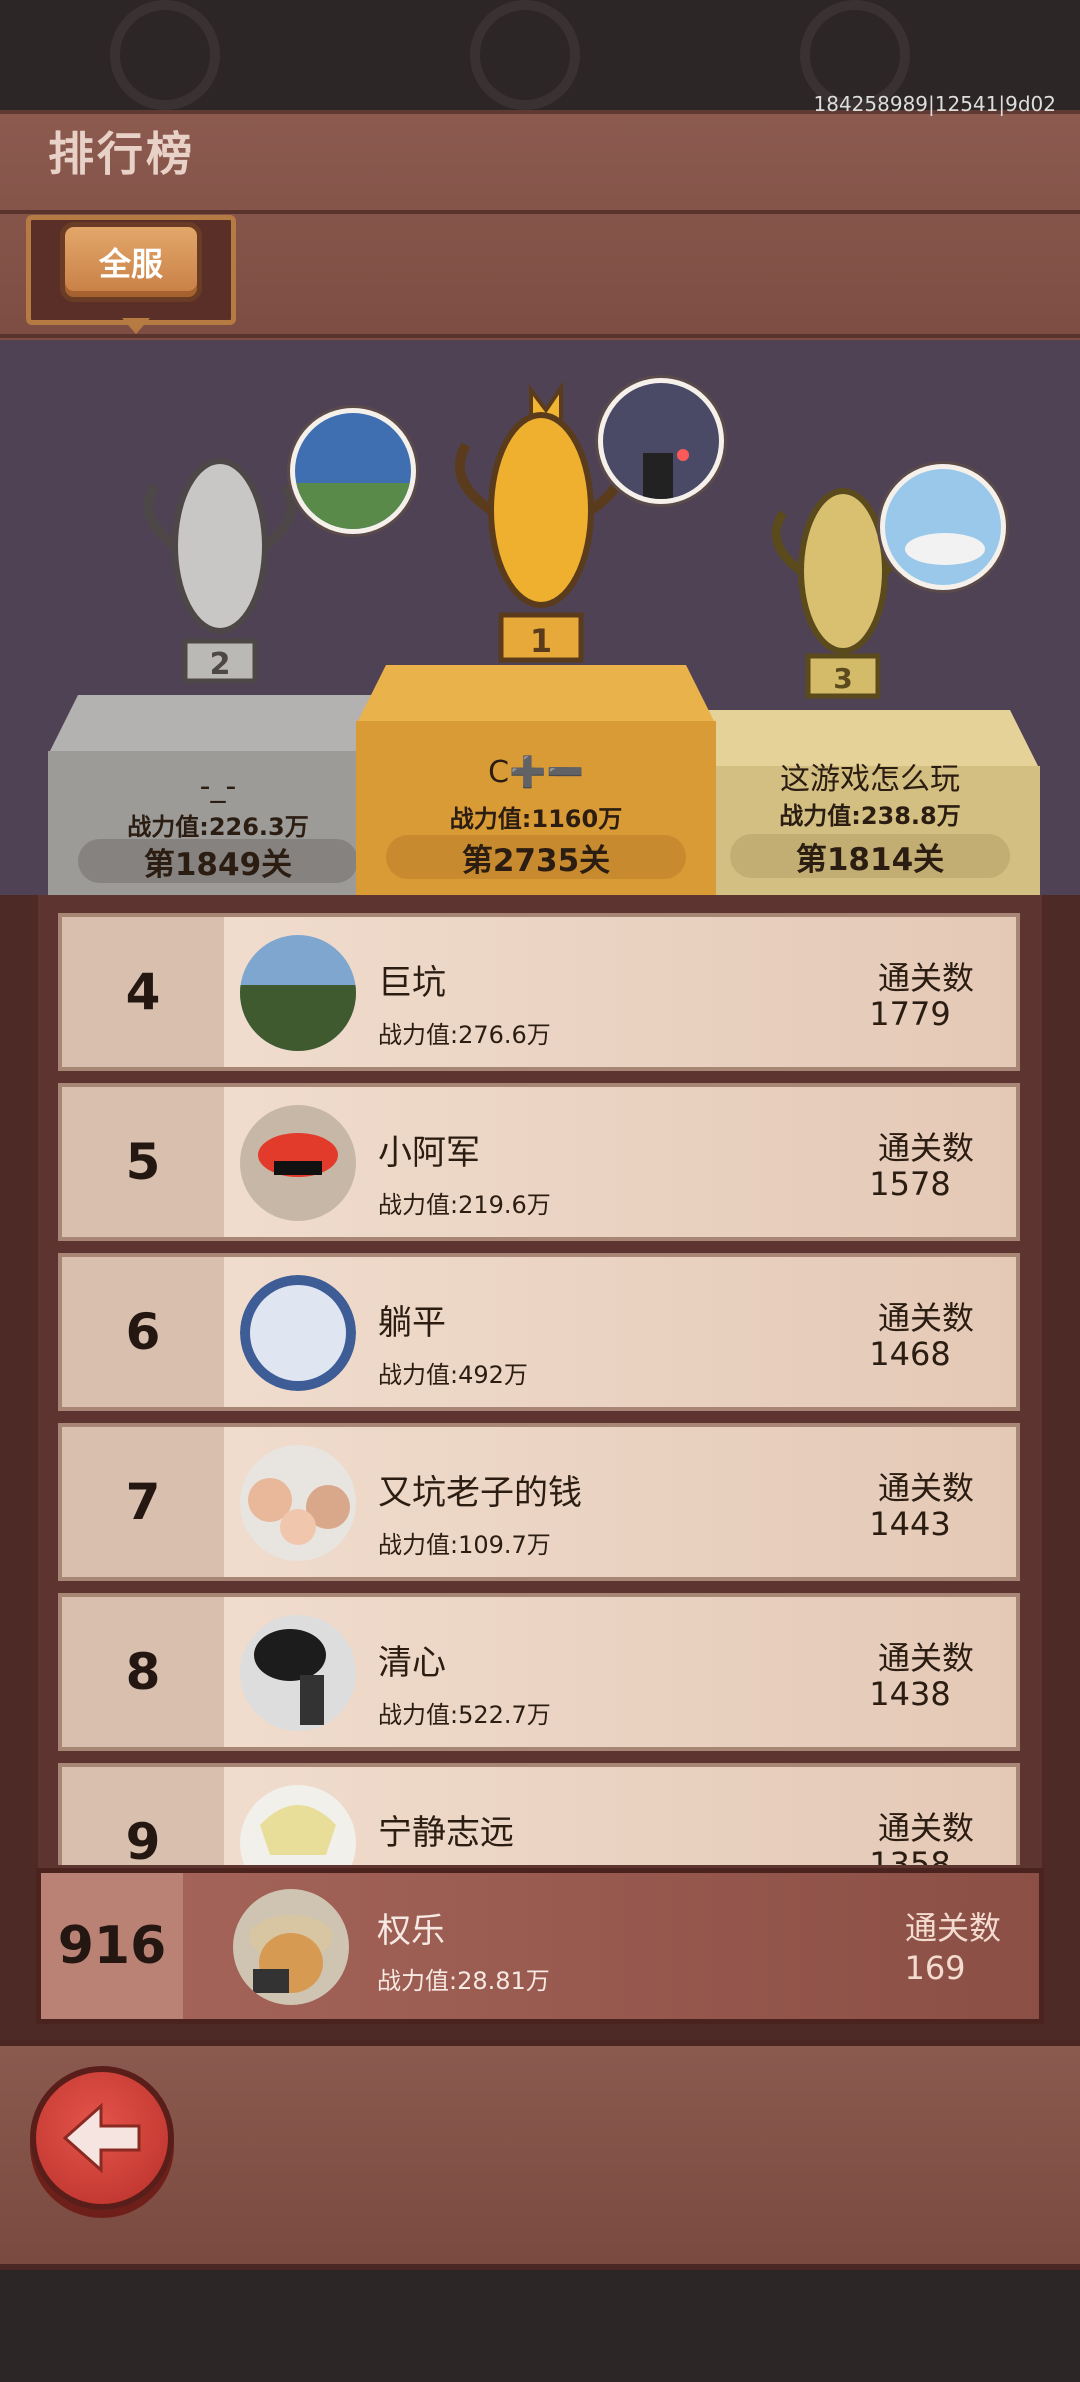 The image size is (1080, 2382). What do you see at coordinates (464, 1035) in the screenshot?
I see `player-power: 战力值:276.6万` at bounding box center [464, 1035].